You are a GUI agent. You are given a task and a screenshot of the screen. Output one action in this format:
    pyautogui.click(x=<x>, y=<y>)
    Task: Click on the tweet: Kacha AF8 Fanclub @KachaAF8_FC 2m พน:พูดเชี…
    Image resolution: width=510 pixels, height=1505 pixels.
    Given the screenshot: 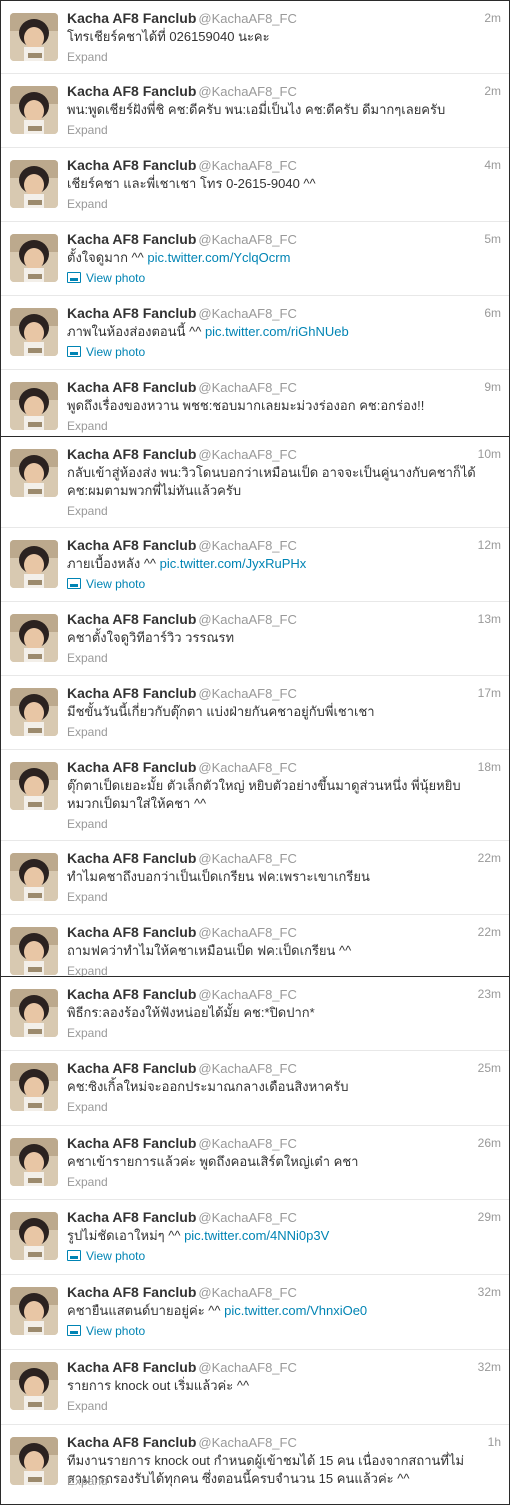 What is the action you would take?
    pyautogui.click(x=255, y=111)
    